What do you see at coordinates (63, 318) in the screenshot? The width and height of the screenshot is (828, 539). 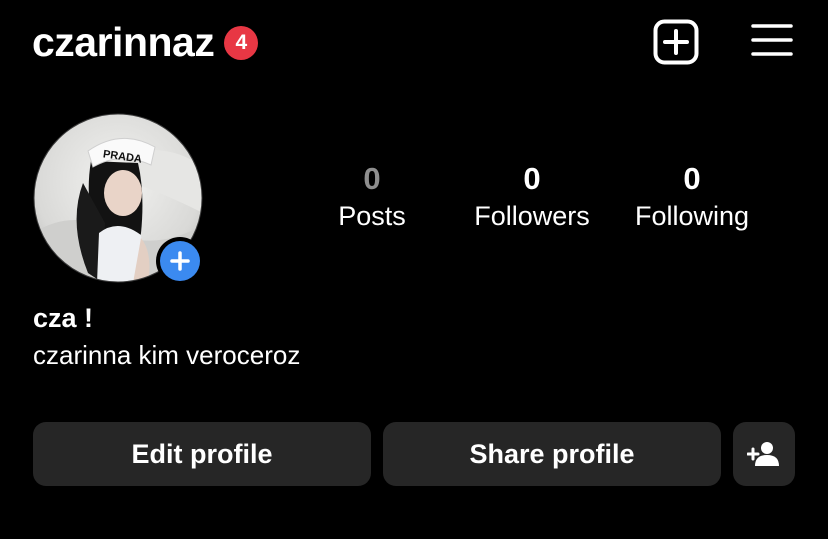 I see `display-name: cza !` at bounding box center [63, 318].